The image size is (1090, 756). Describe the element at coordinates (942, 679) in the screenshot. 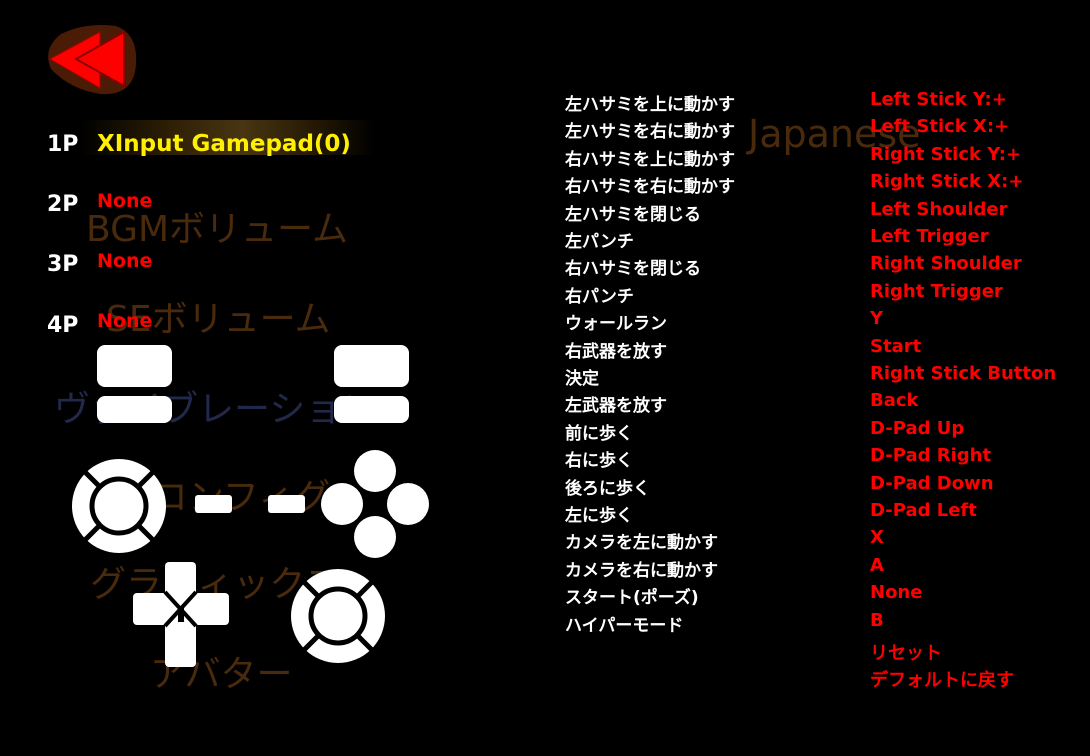

I see `restore-defaults-button: デフォルトに戻す` at that location.